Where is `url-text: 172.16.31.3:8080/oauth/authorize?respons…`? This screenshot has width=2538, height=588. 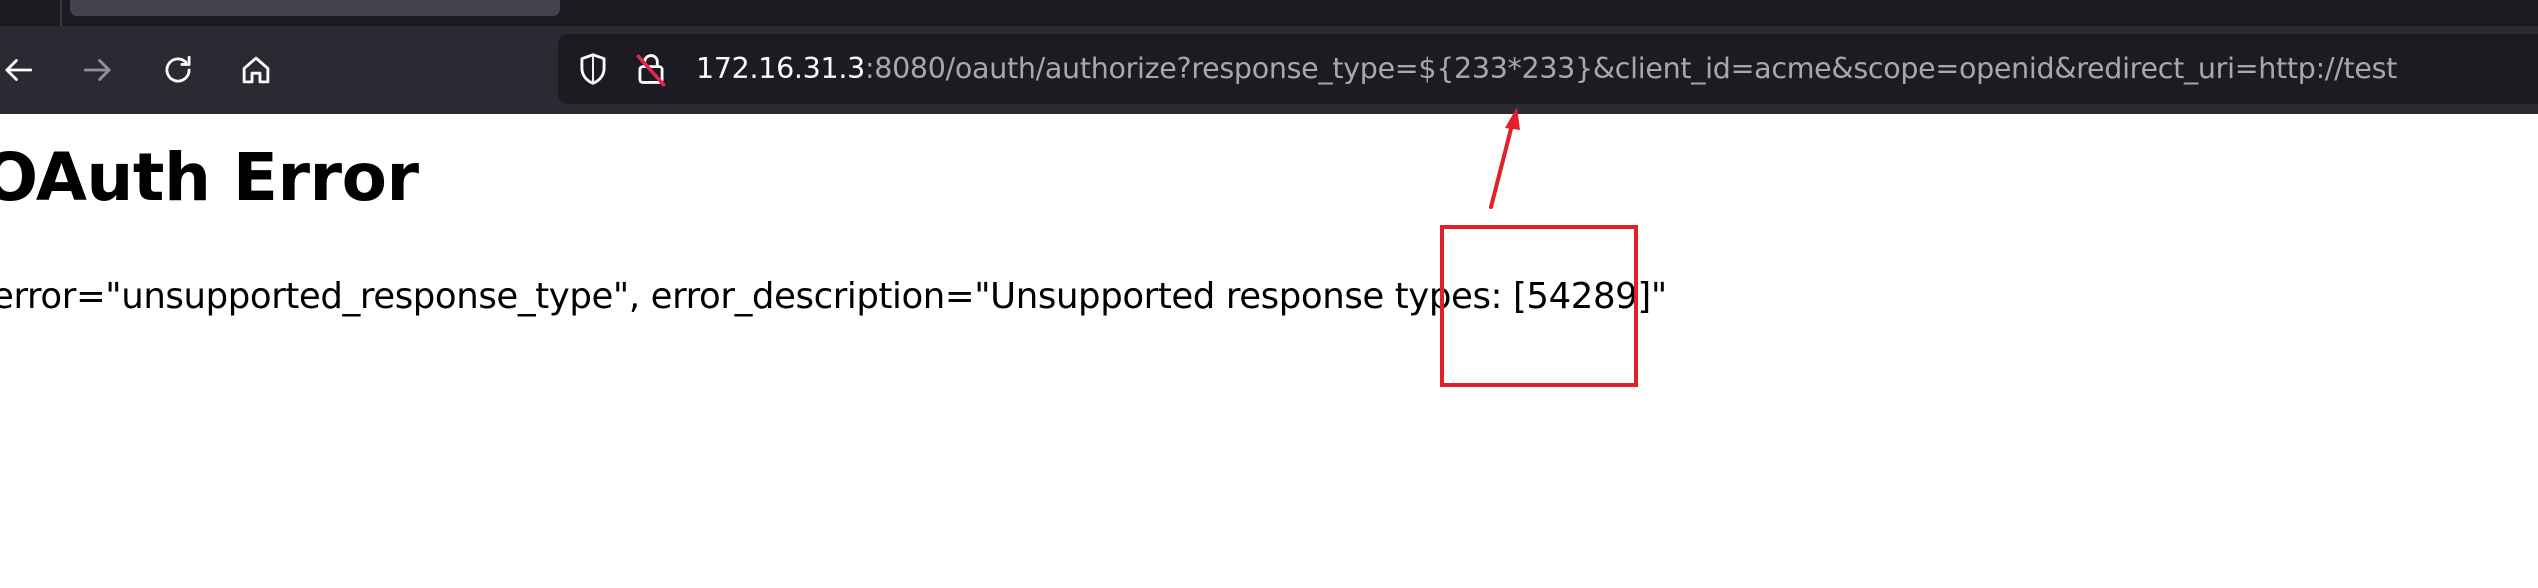
url-text: 172.16.31.3:8080/oauth/authorize?respons… is located at coordinates (1546, 69).